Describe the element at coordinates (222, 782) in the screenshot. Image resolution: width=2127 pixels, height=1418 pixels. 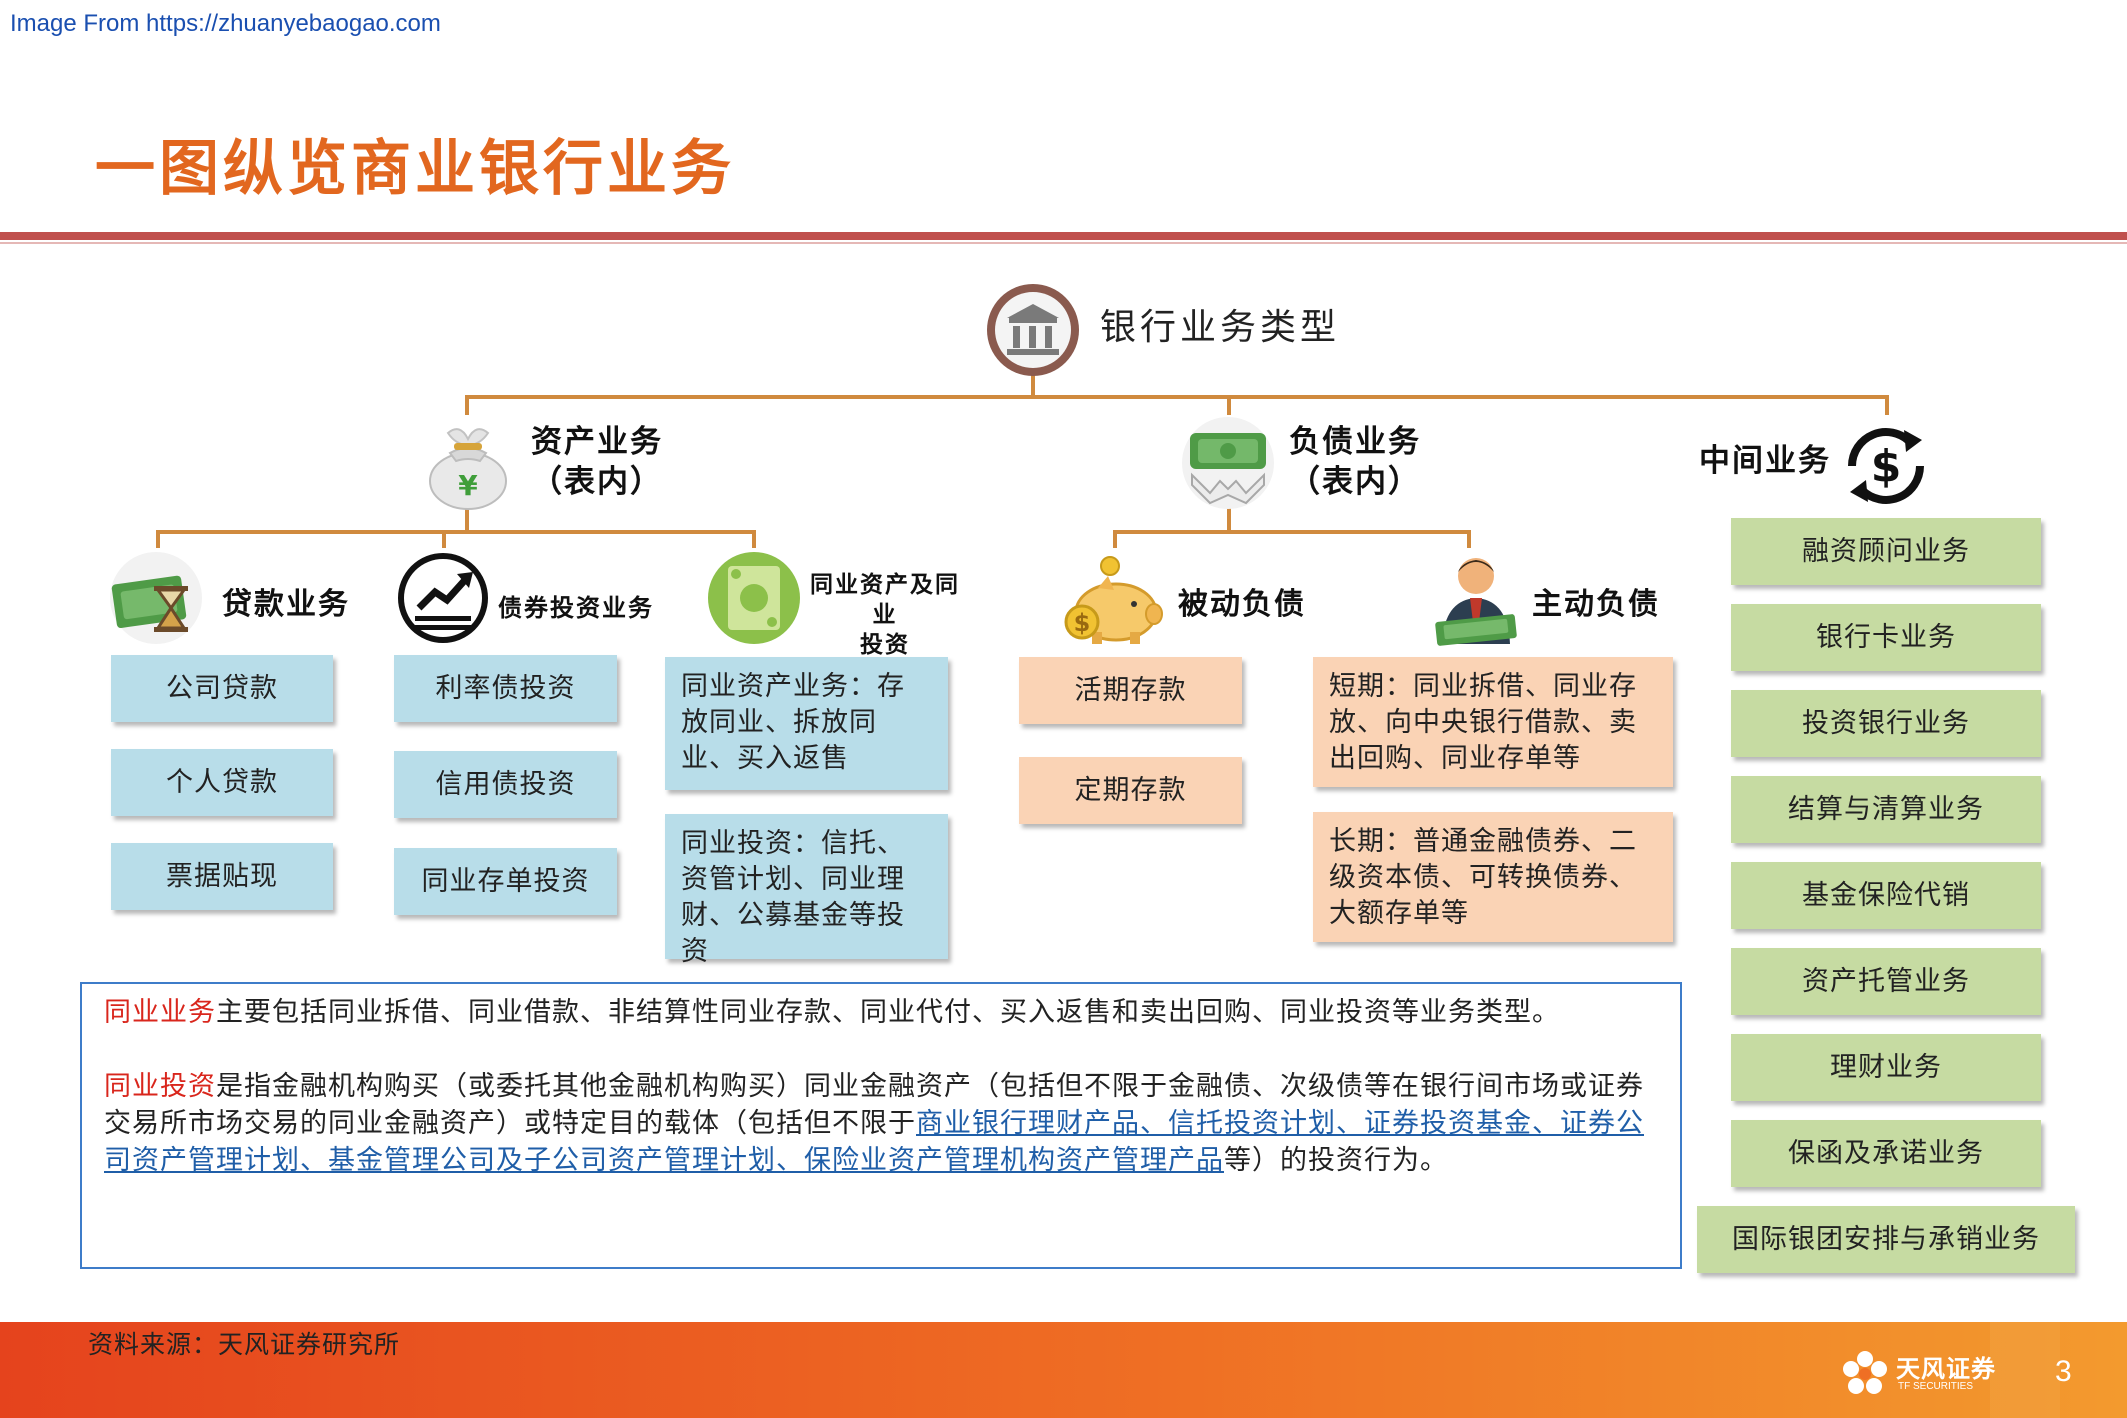
I see `loan-item-personal: 个人贷款` at that location.